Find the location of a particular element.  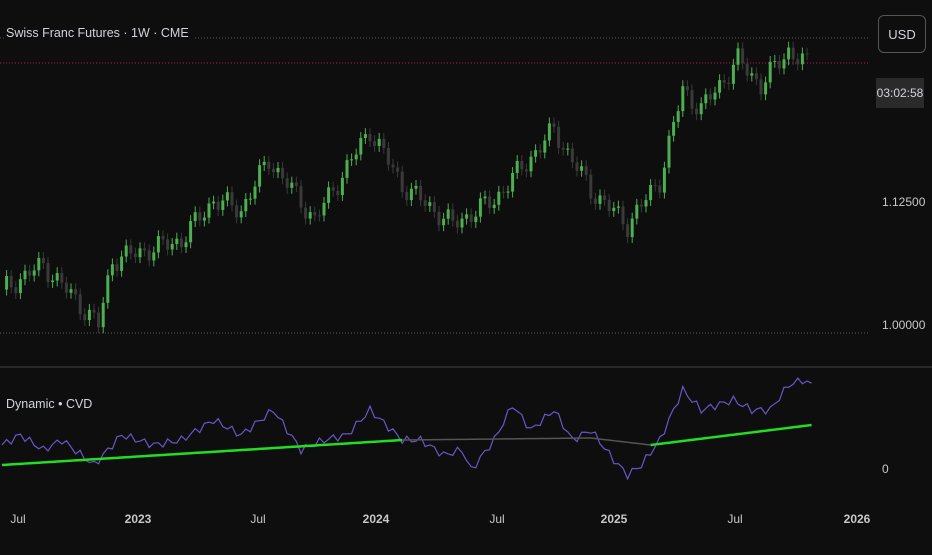

cvd-ma-line is located at coordinates (731, 435).